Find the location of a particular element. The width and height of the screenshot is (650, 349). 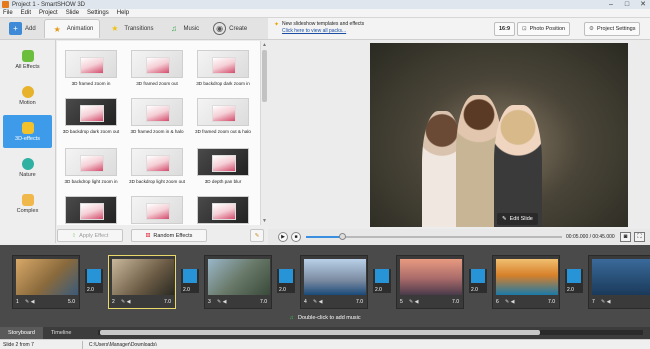

app-logo-icon is located at coordinates (5, 4).